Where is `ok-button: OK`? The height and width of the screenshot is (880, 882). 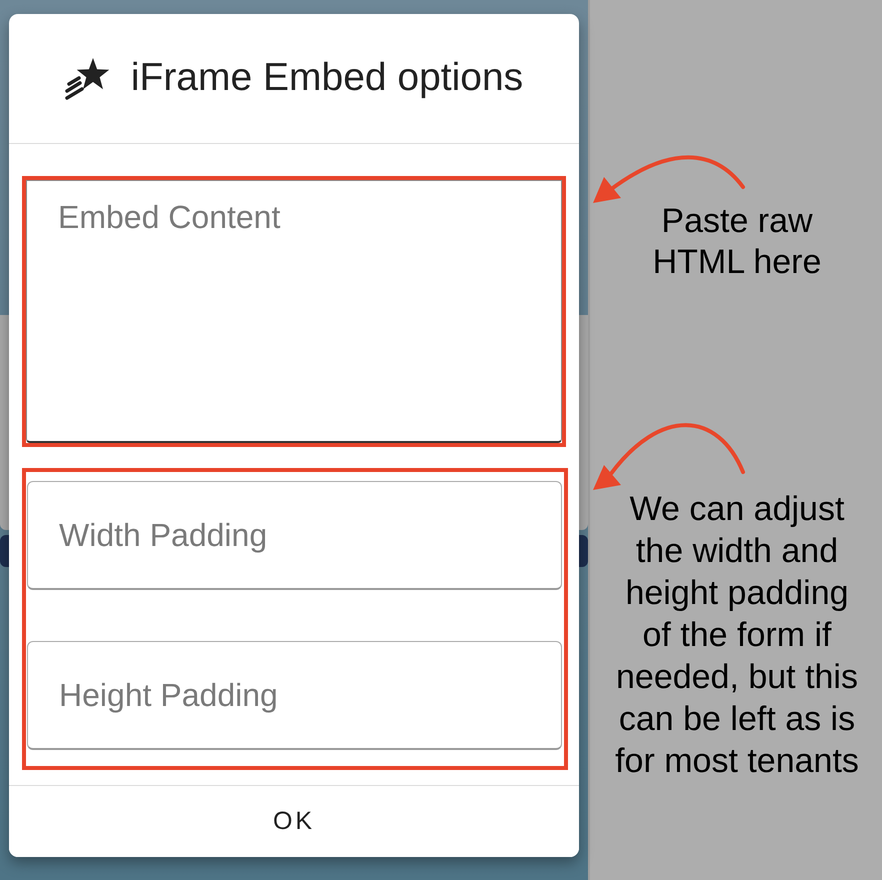 ok-button: OK is located at coordinates (294, 821).